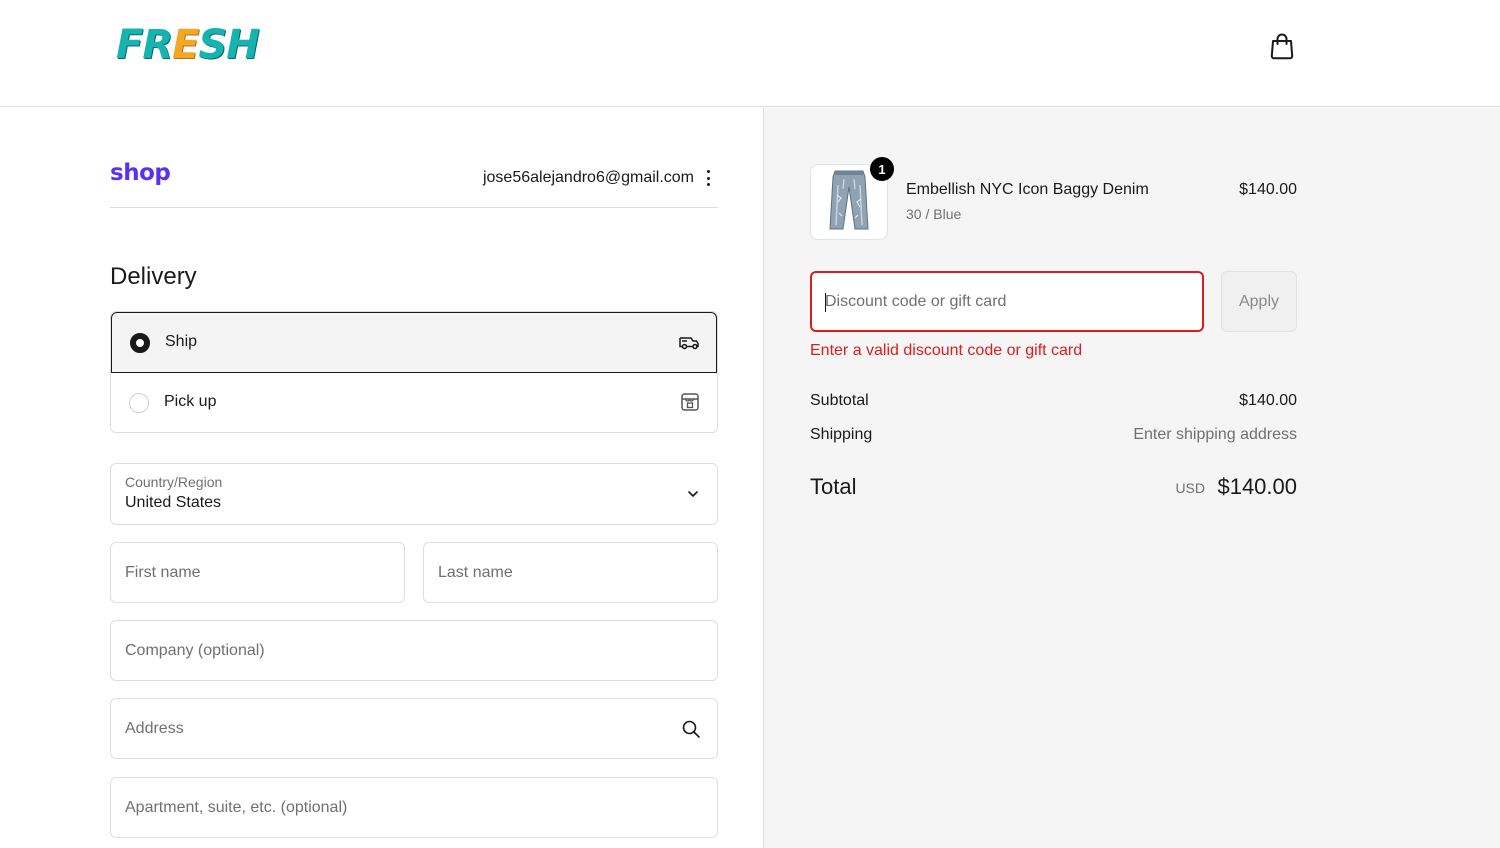 This screenshot has height=848, width=1500. Describe the element at coordinates (181, 341) in the screenshot. I see `ship-label: Ship` at that location.